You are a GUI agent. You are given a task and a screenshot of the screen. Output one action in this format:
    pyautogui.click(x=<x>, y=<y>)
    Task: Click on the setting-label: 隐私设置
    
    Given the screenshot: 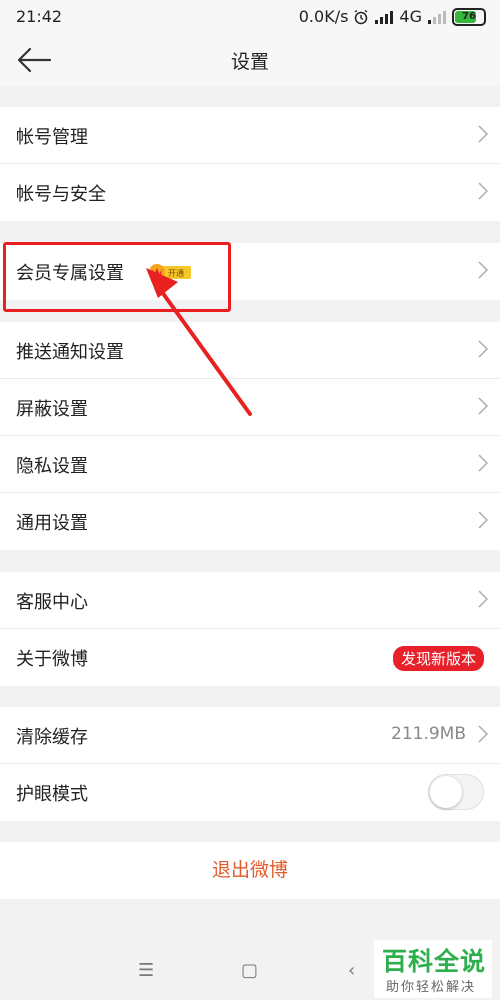 What is the action you would take?
    pyautogui.click(x=52, y=466)
    